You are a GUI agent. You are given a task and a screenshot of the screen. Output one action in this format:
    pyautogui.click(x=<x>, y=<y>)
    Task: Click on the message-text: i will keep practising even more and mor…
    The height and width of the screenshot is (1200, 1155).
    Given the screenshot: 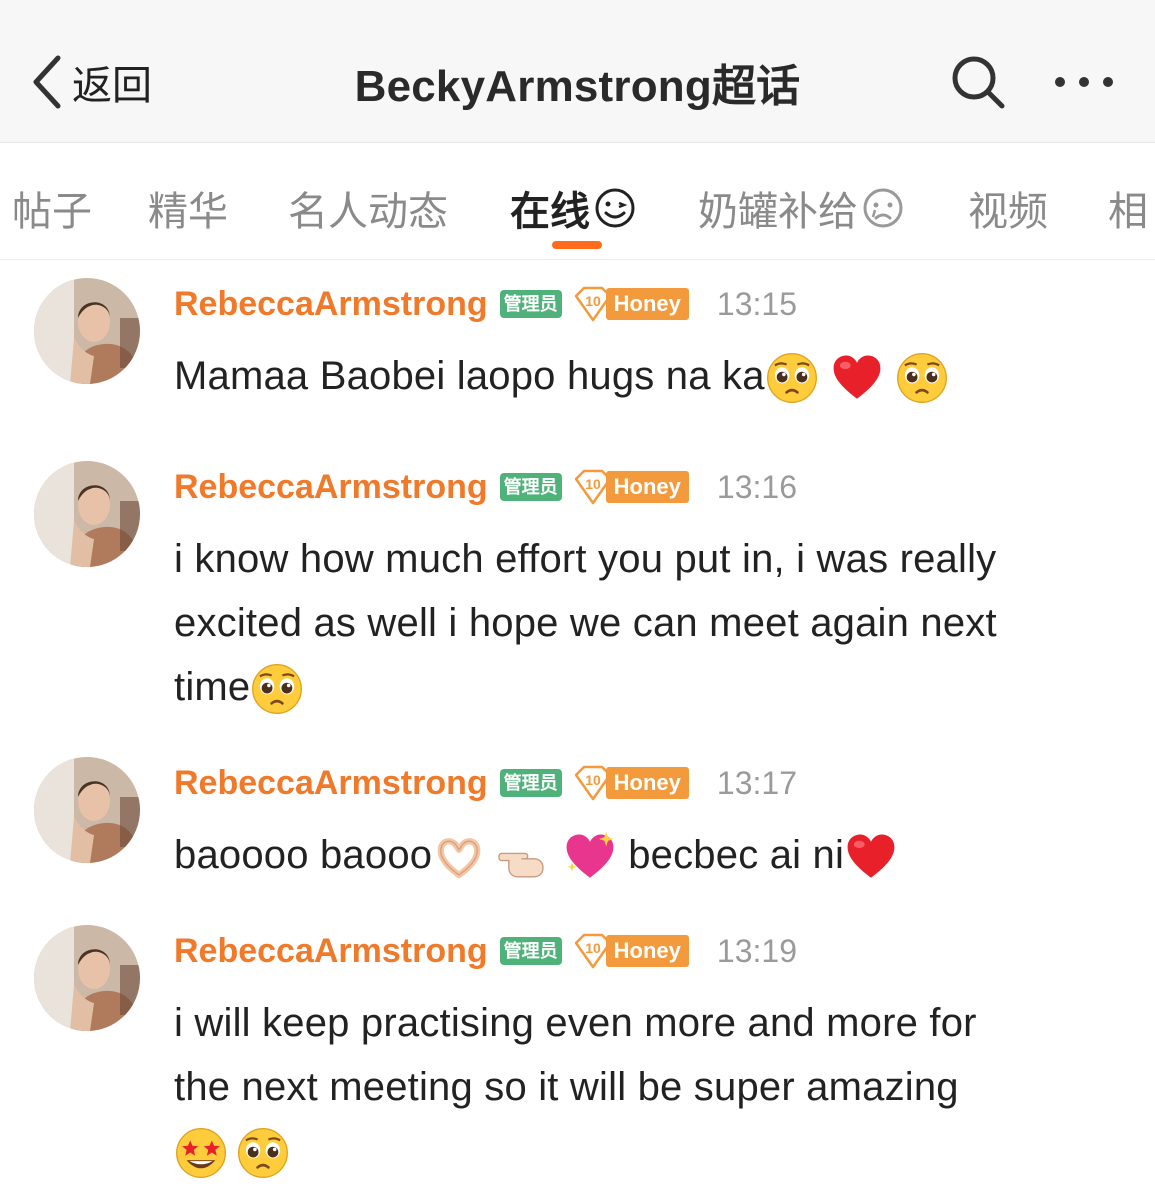 What is the action you would take?
    pyautogui.click(x=644, y=1087)
    